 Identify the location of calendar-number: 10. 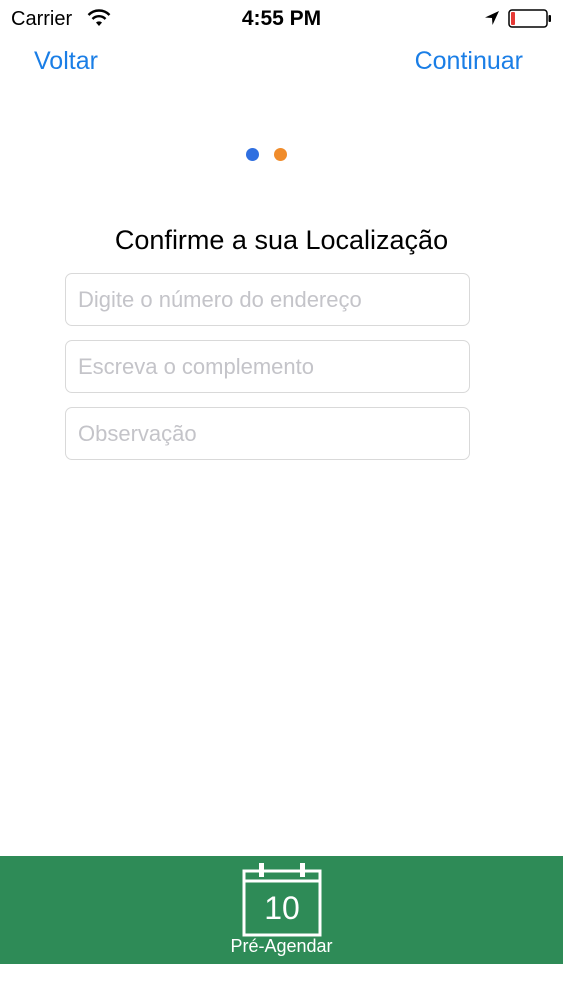
(282, 908).